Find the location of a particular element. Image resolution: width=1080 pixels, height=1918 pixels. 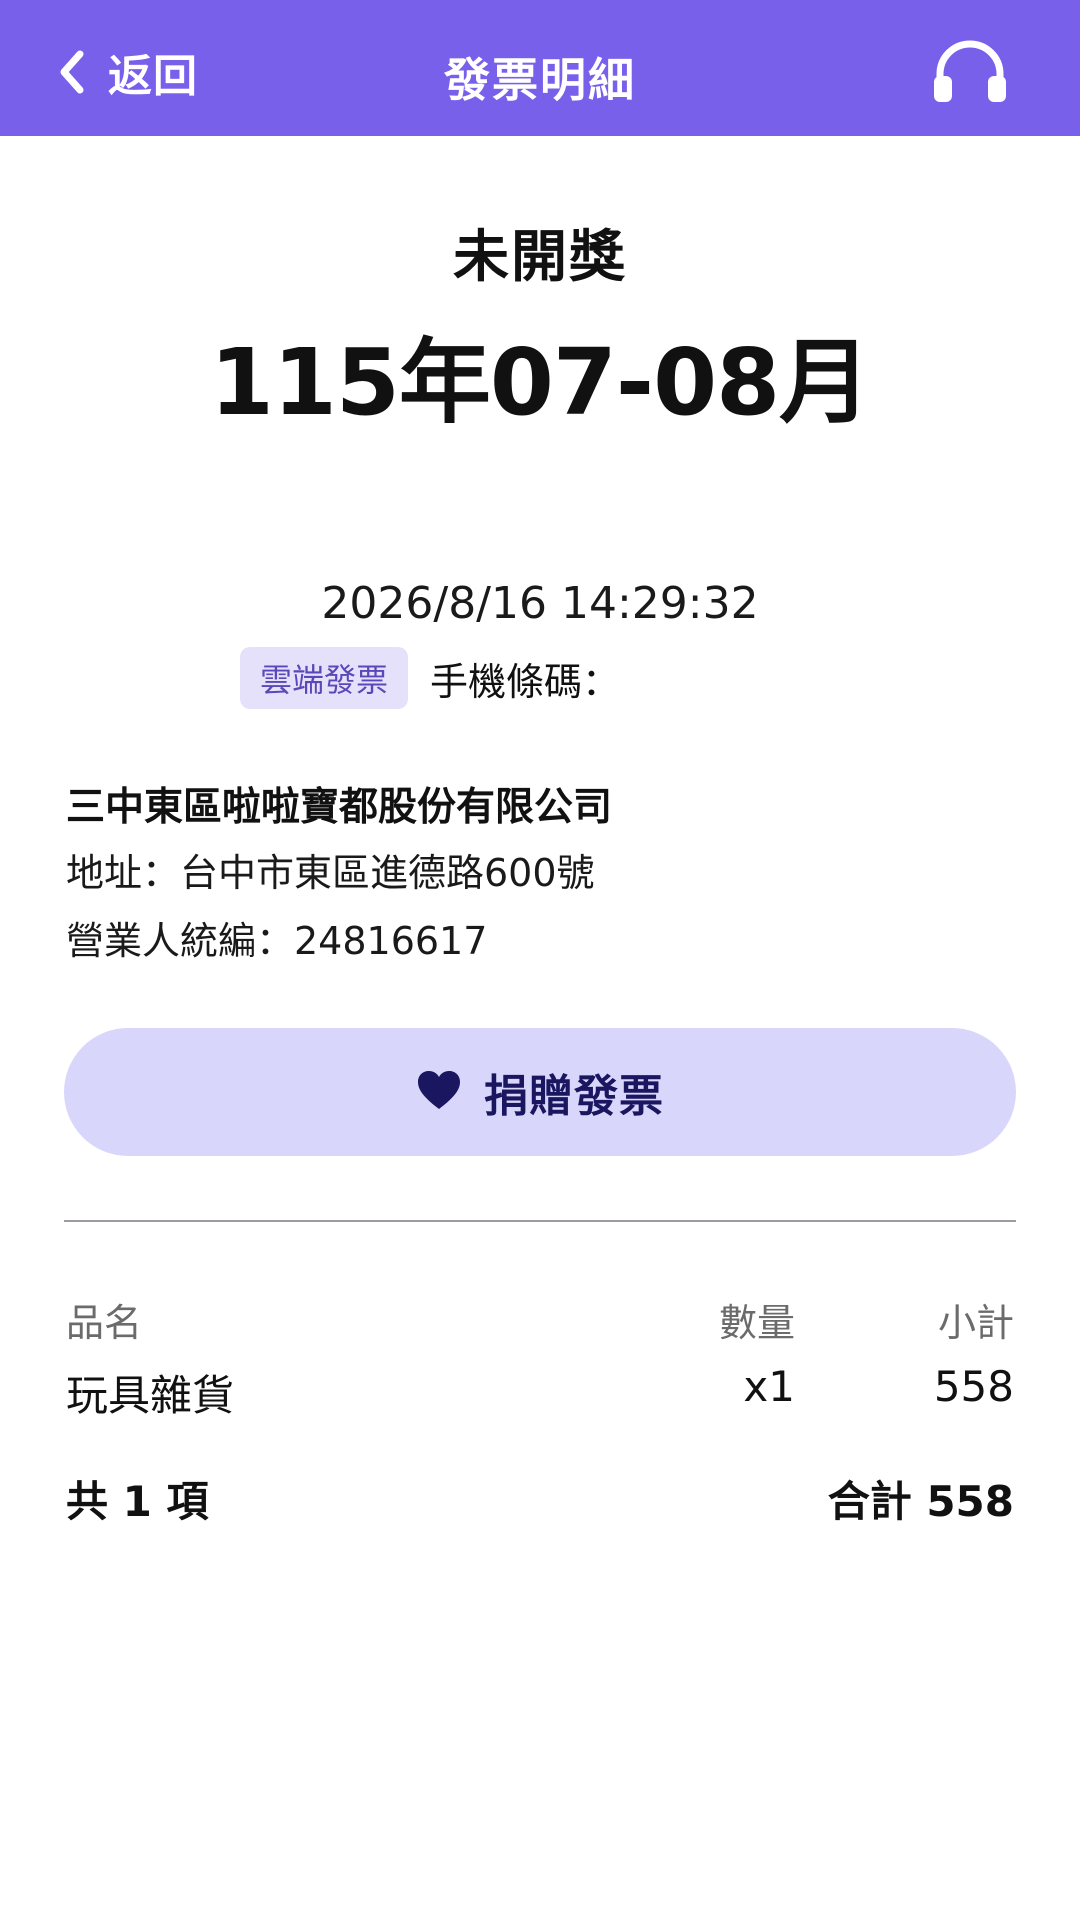

seller-name: 三中東區啦啦寶都股份有限公司 is located at coordinates (339, 807).